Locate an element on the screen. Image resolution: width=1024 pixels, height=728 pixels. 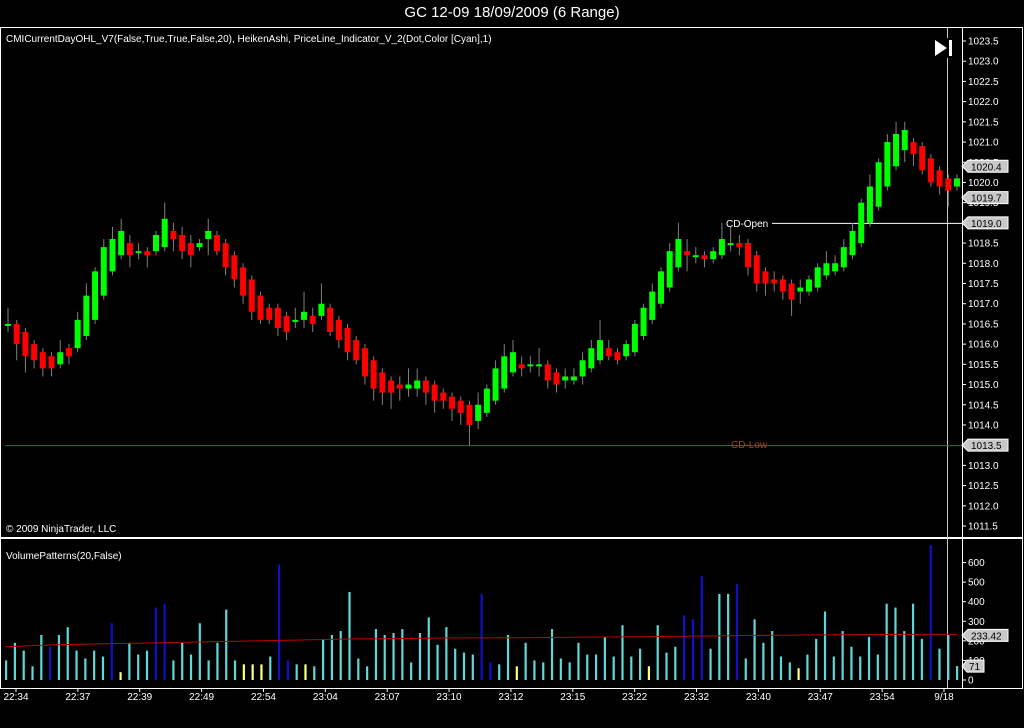
price-tick-label: 1014.0 is located at coordinates (983, 425).